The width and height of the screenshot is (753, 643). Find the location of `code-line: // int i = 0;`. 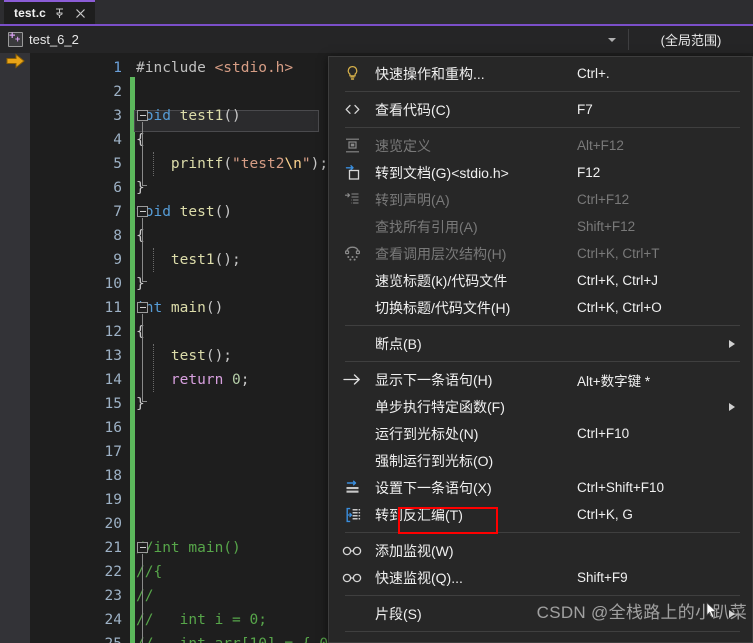

code-line: // int i = 0; is located at coordinates (201, 620).